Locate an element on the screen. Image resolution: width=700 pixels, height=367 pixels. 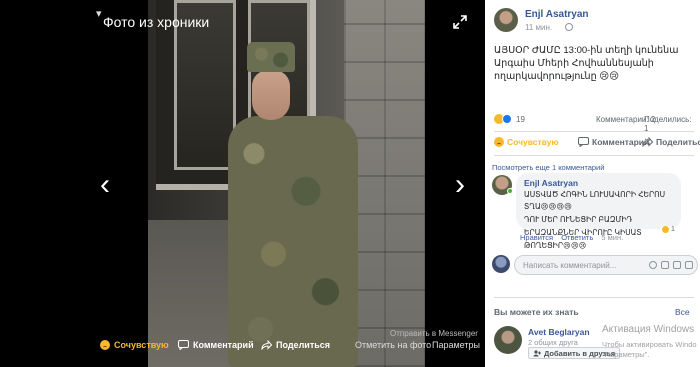
viewer-share-label: Поделиться is located at coordinates (303, 345).